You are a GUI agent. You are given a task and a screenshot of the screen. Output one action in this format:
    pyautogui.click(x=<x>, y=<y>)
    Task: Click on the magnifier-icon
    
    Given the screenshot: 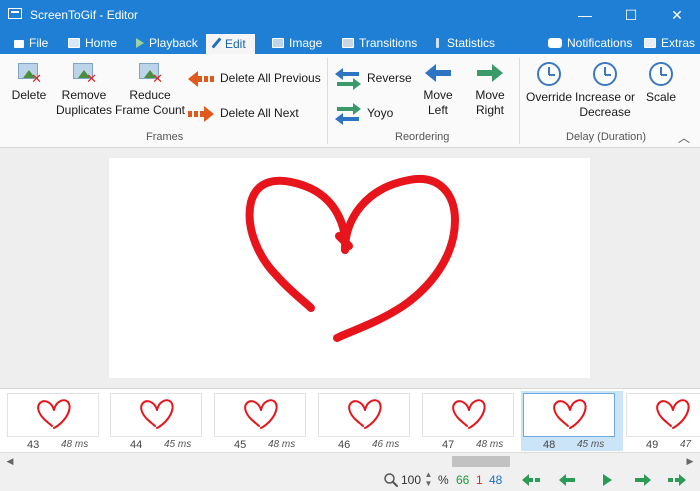 What is the action you would take?
    pyautogui.click(x=391, y=480)
    